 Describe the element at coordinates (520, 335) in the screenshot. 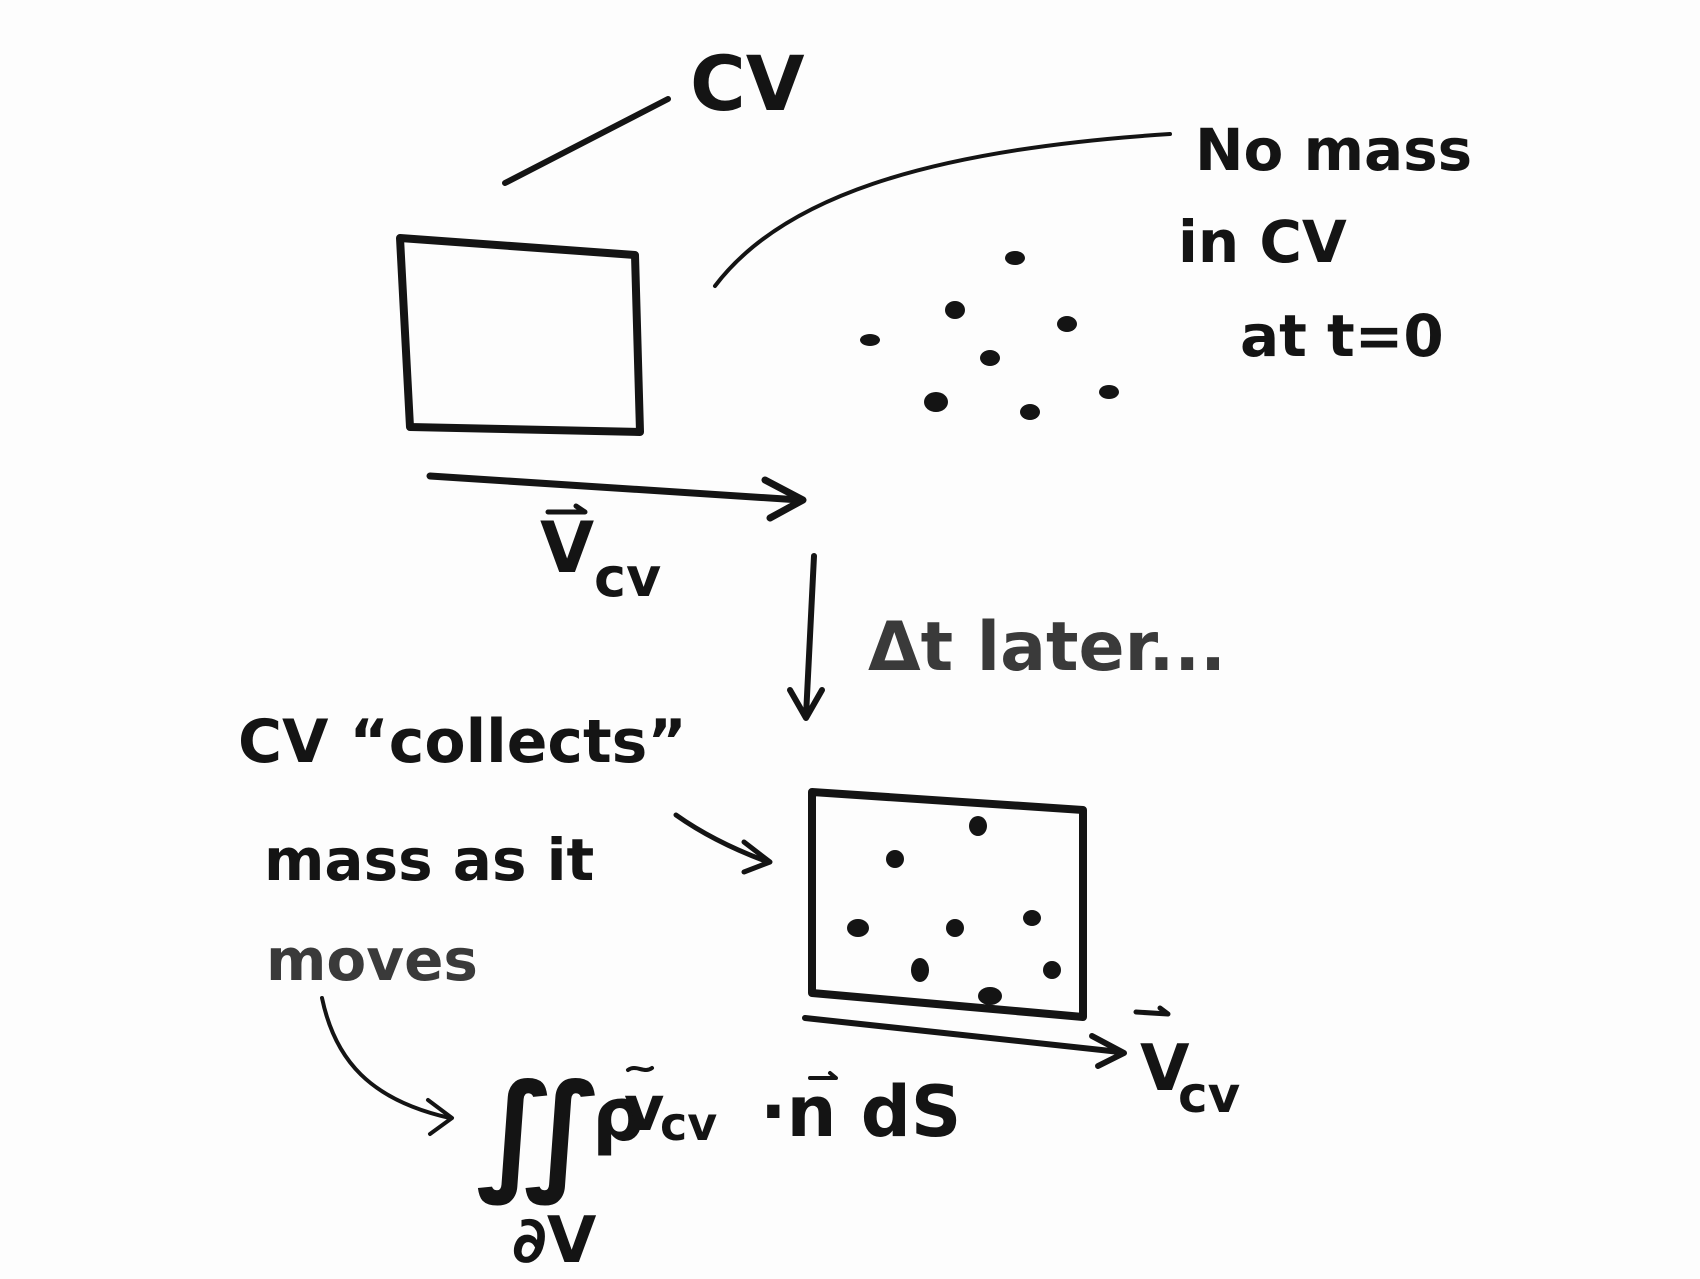

I see `control-volume-top` at that location.